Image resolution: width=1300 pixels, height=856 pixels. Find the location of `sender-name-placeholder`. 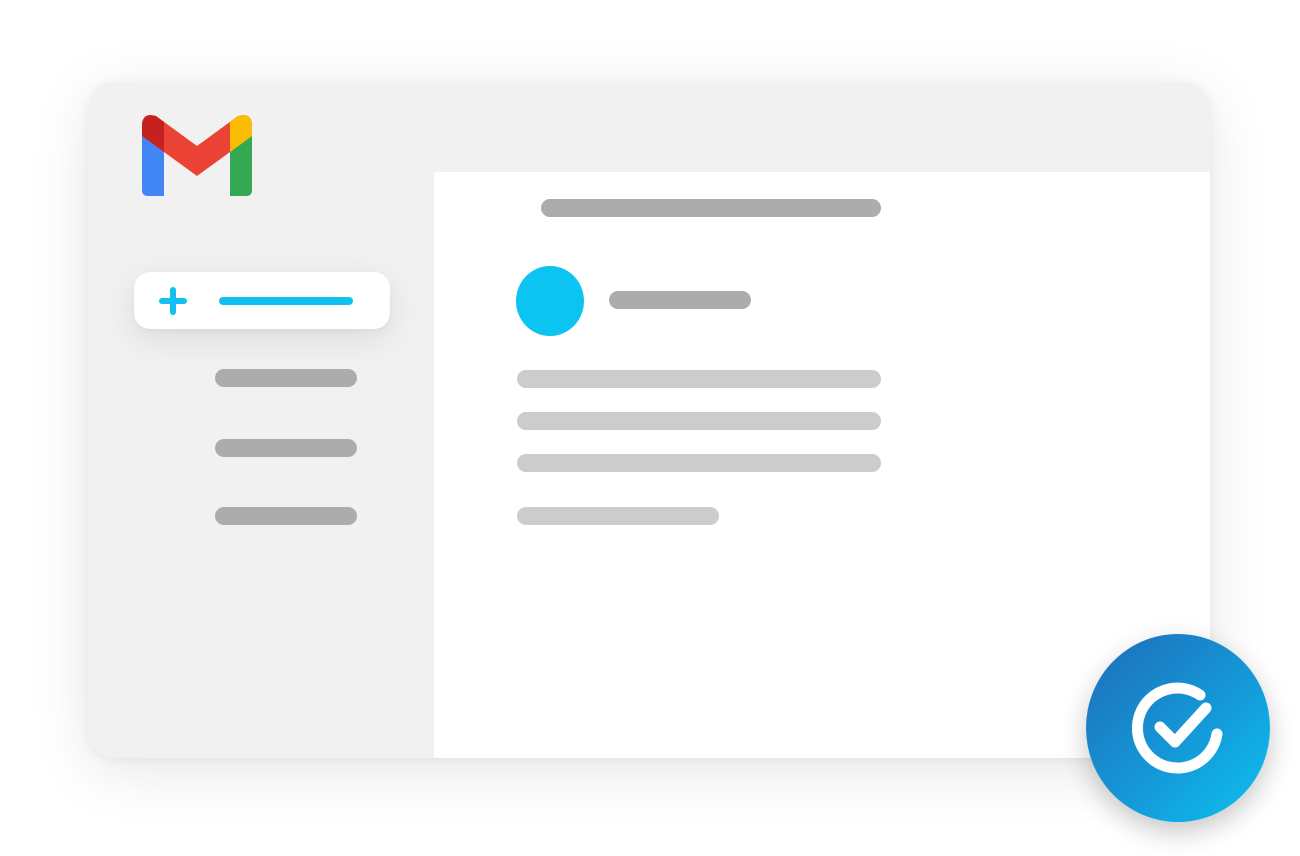

sender-name-placeholder is located at coordinates (680, 300).